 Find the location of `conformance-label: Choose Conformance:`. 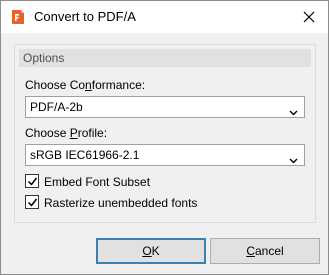

conformance-label: Choose Conformance: is located at coordinates (85, 85).